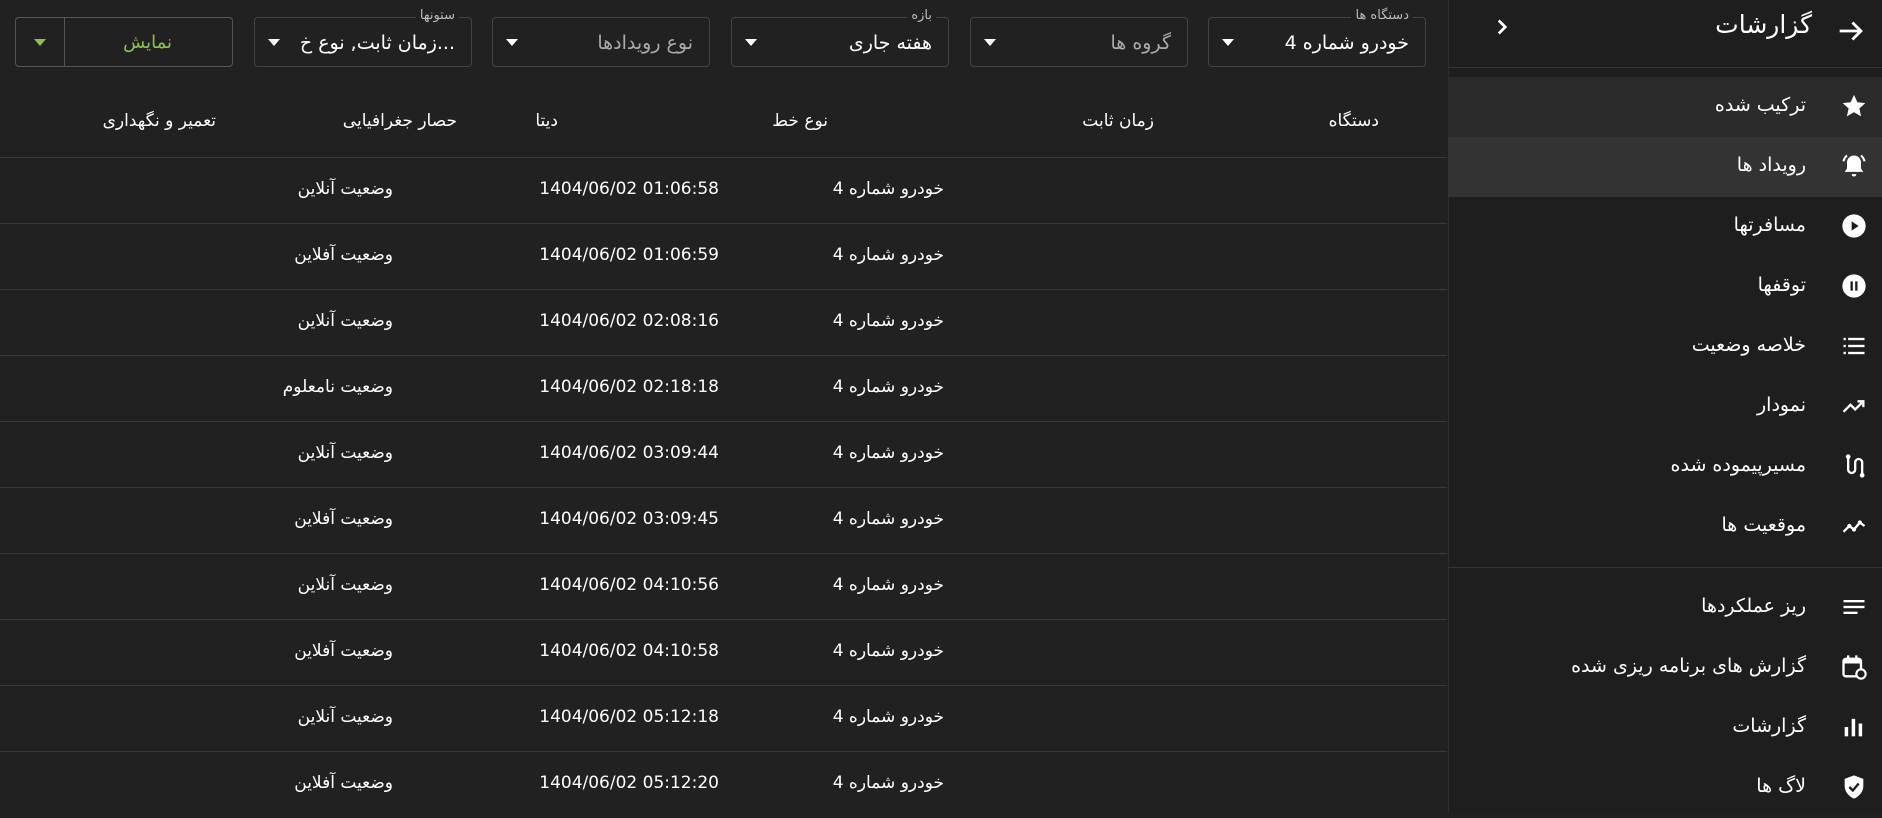 The height and width of the screenshot is (818, 1882). Describe the element at coordinates (1853, 727) in the screenshot. I see `bar-chart-icon` at that location.